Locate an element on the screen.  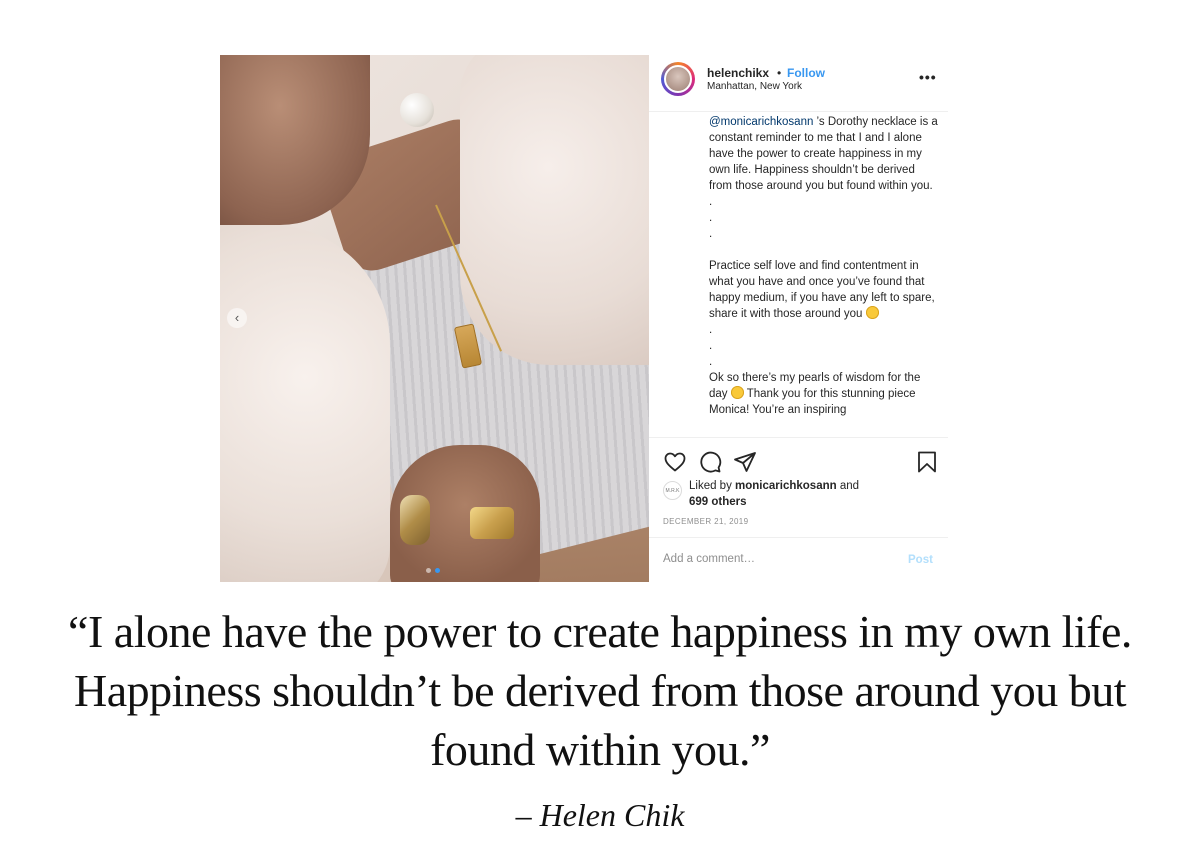
liker-avatar: M.R.K is located at coordinates (672, 490).